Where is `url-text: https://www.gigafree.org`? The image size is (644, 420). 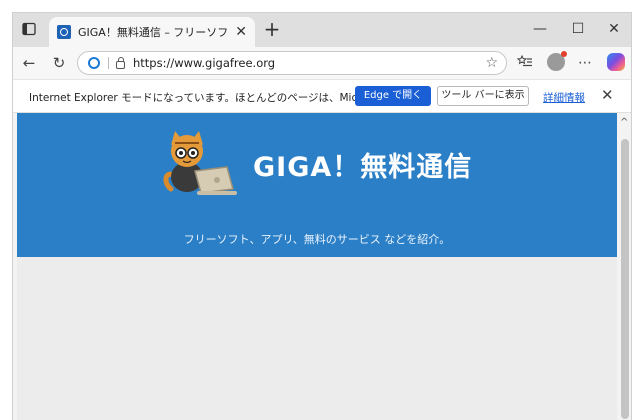
url-text: https://www.gigafree.org is located at coordinates (204, 63).